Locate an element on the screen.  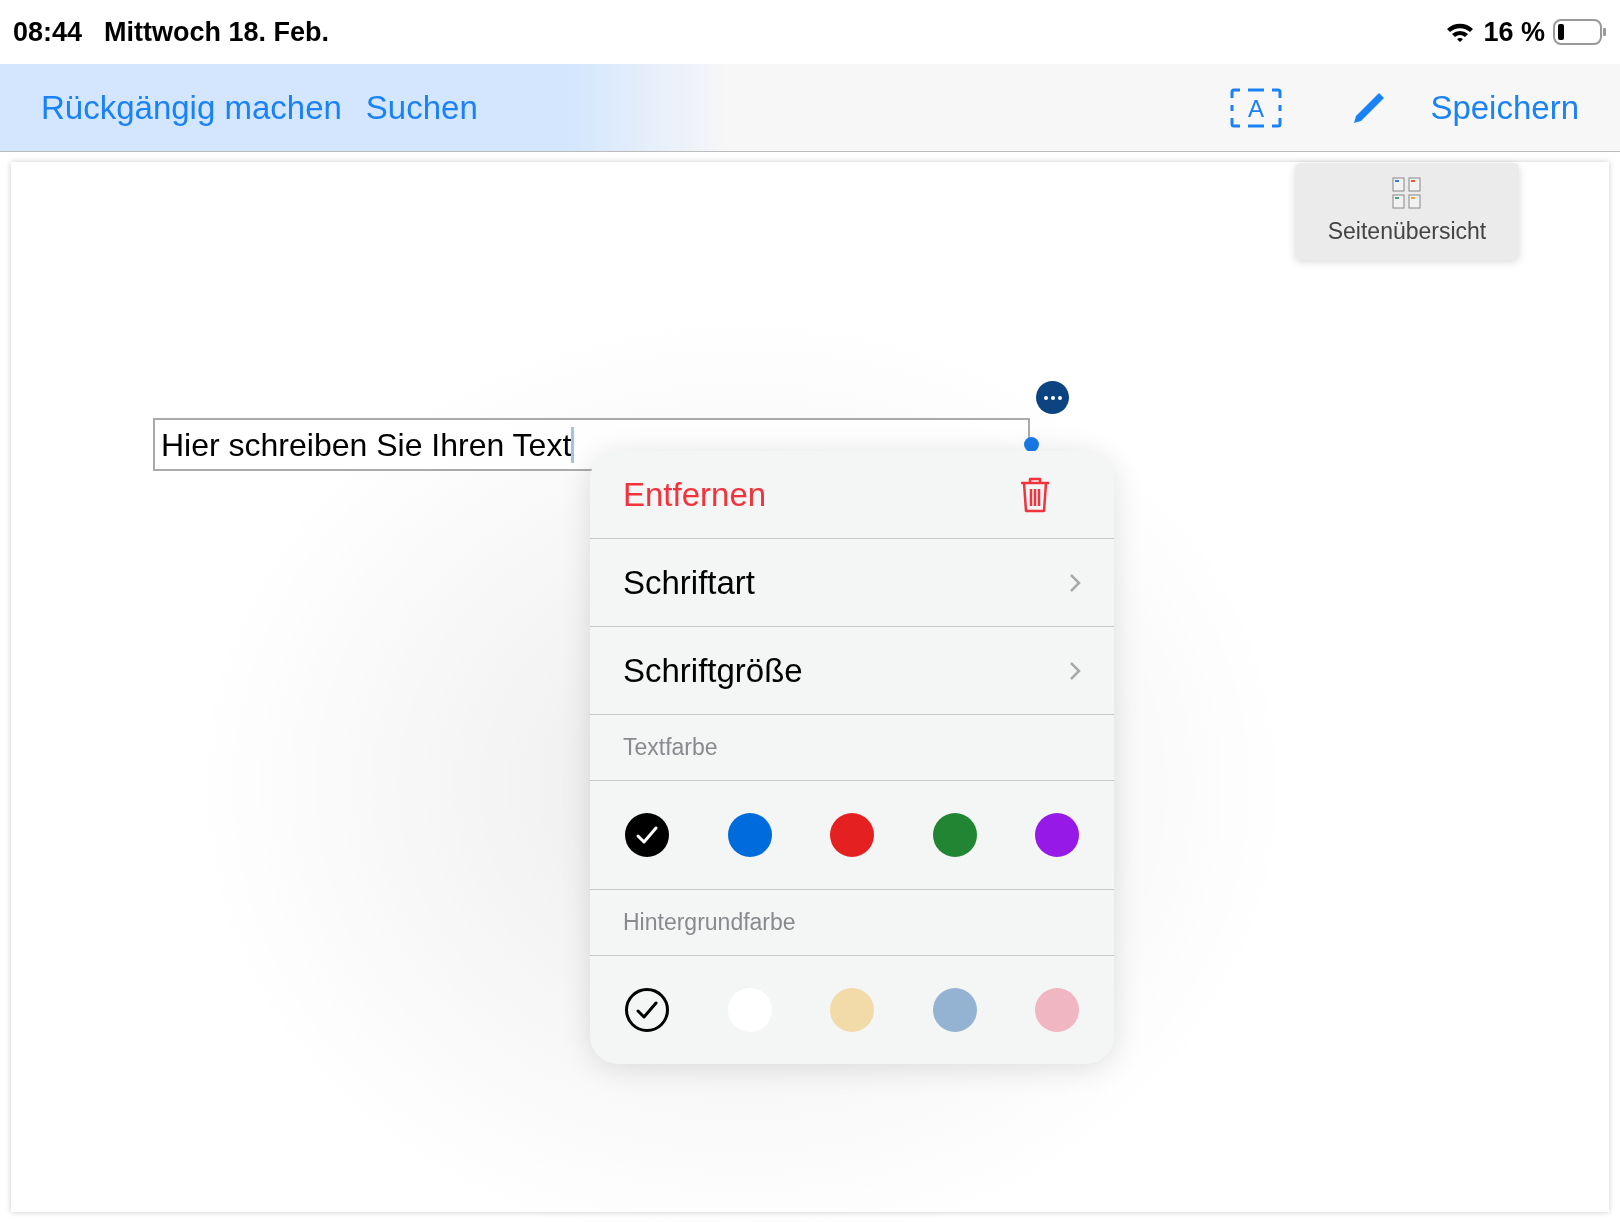
pages-icon is located at coordinates (1407, 192).